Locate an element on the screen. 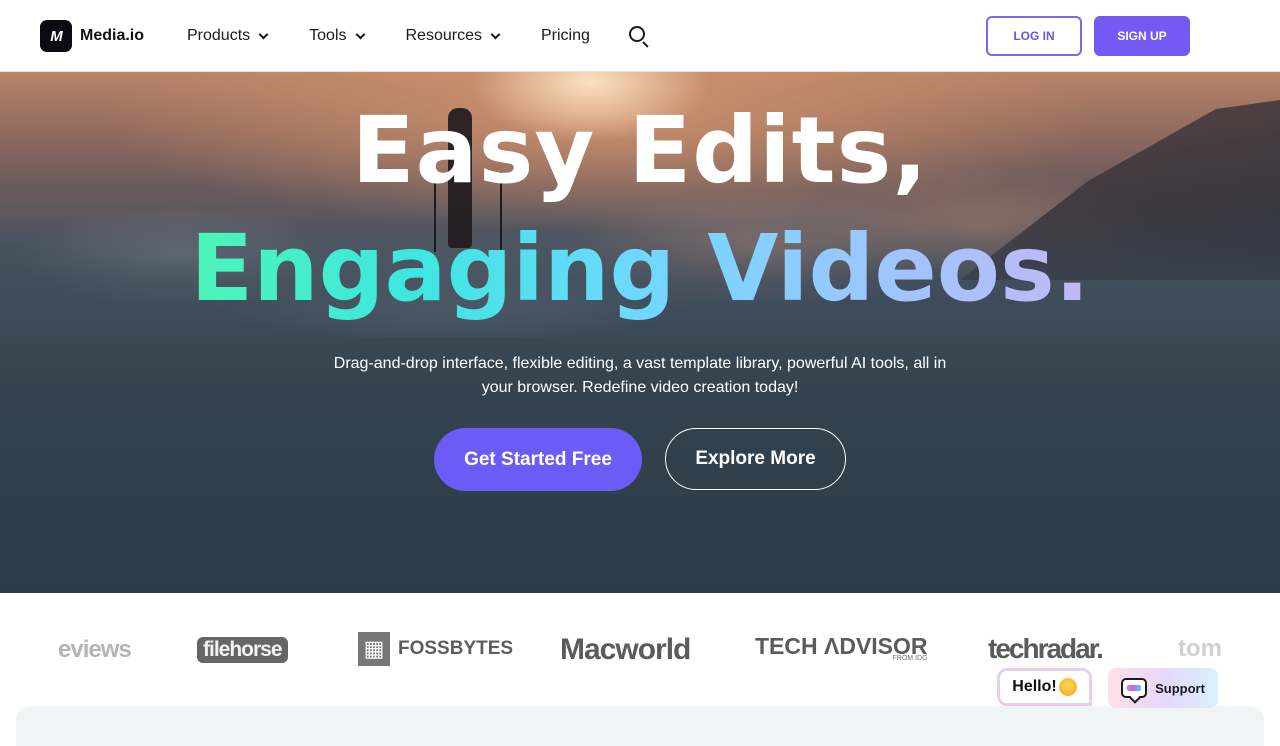 The width and height of the screenshot is (1280, 746). brand-logo: M Media.io is located at coordinates (92, 36).